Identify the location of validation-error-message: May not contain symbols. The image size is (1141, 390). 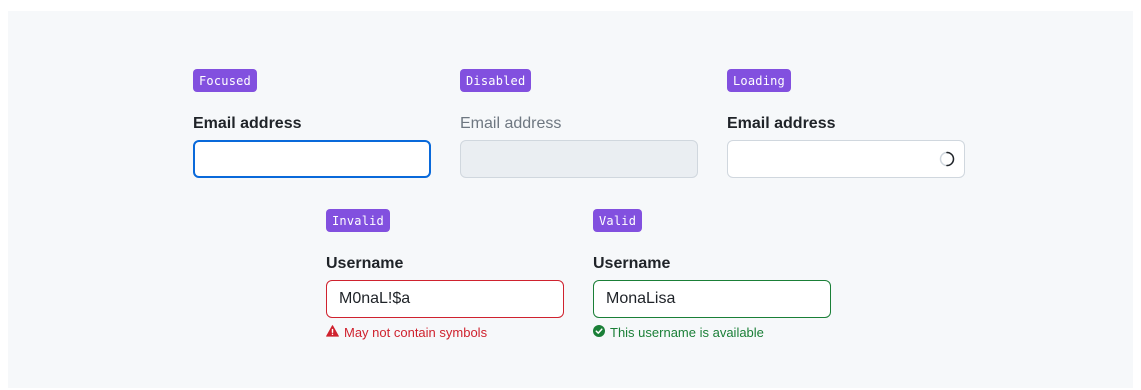
(406, 333).